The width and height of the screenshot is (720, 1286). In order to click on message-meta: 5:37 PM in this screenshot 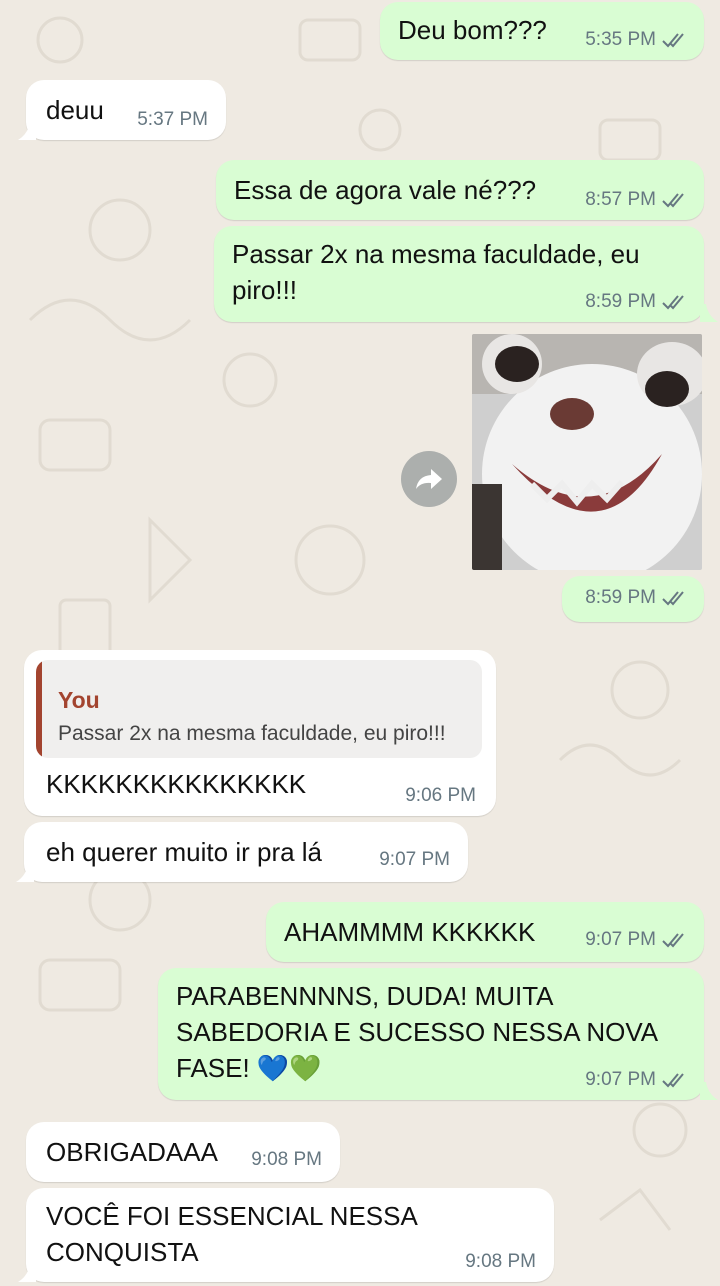, I will do `click(172, 120)`.